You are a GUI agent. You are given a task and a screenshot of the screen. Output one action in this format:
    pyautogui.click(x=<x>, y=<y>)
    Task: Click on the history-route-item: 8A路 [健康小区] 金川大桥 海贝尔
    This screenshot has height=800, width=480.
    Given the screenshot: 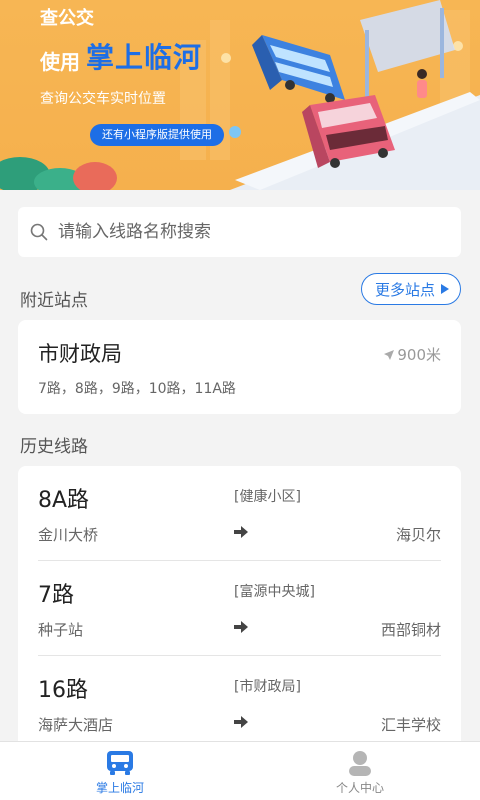 What is the action you would take?
    pyautogui.click(x=239, y=513)
    